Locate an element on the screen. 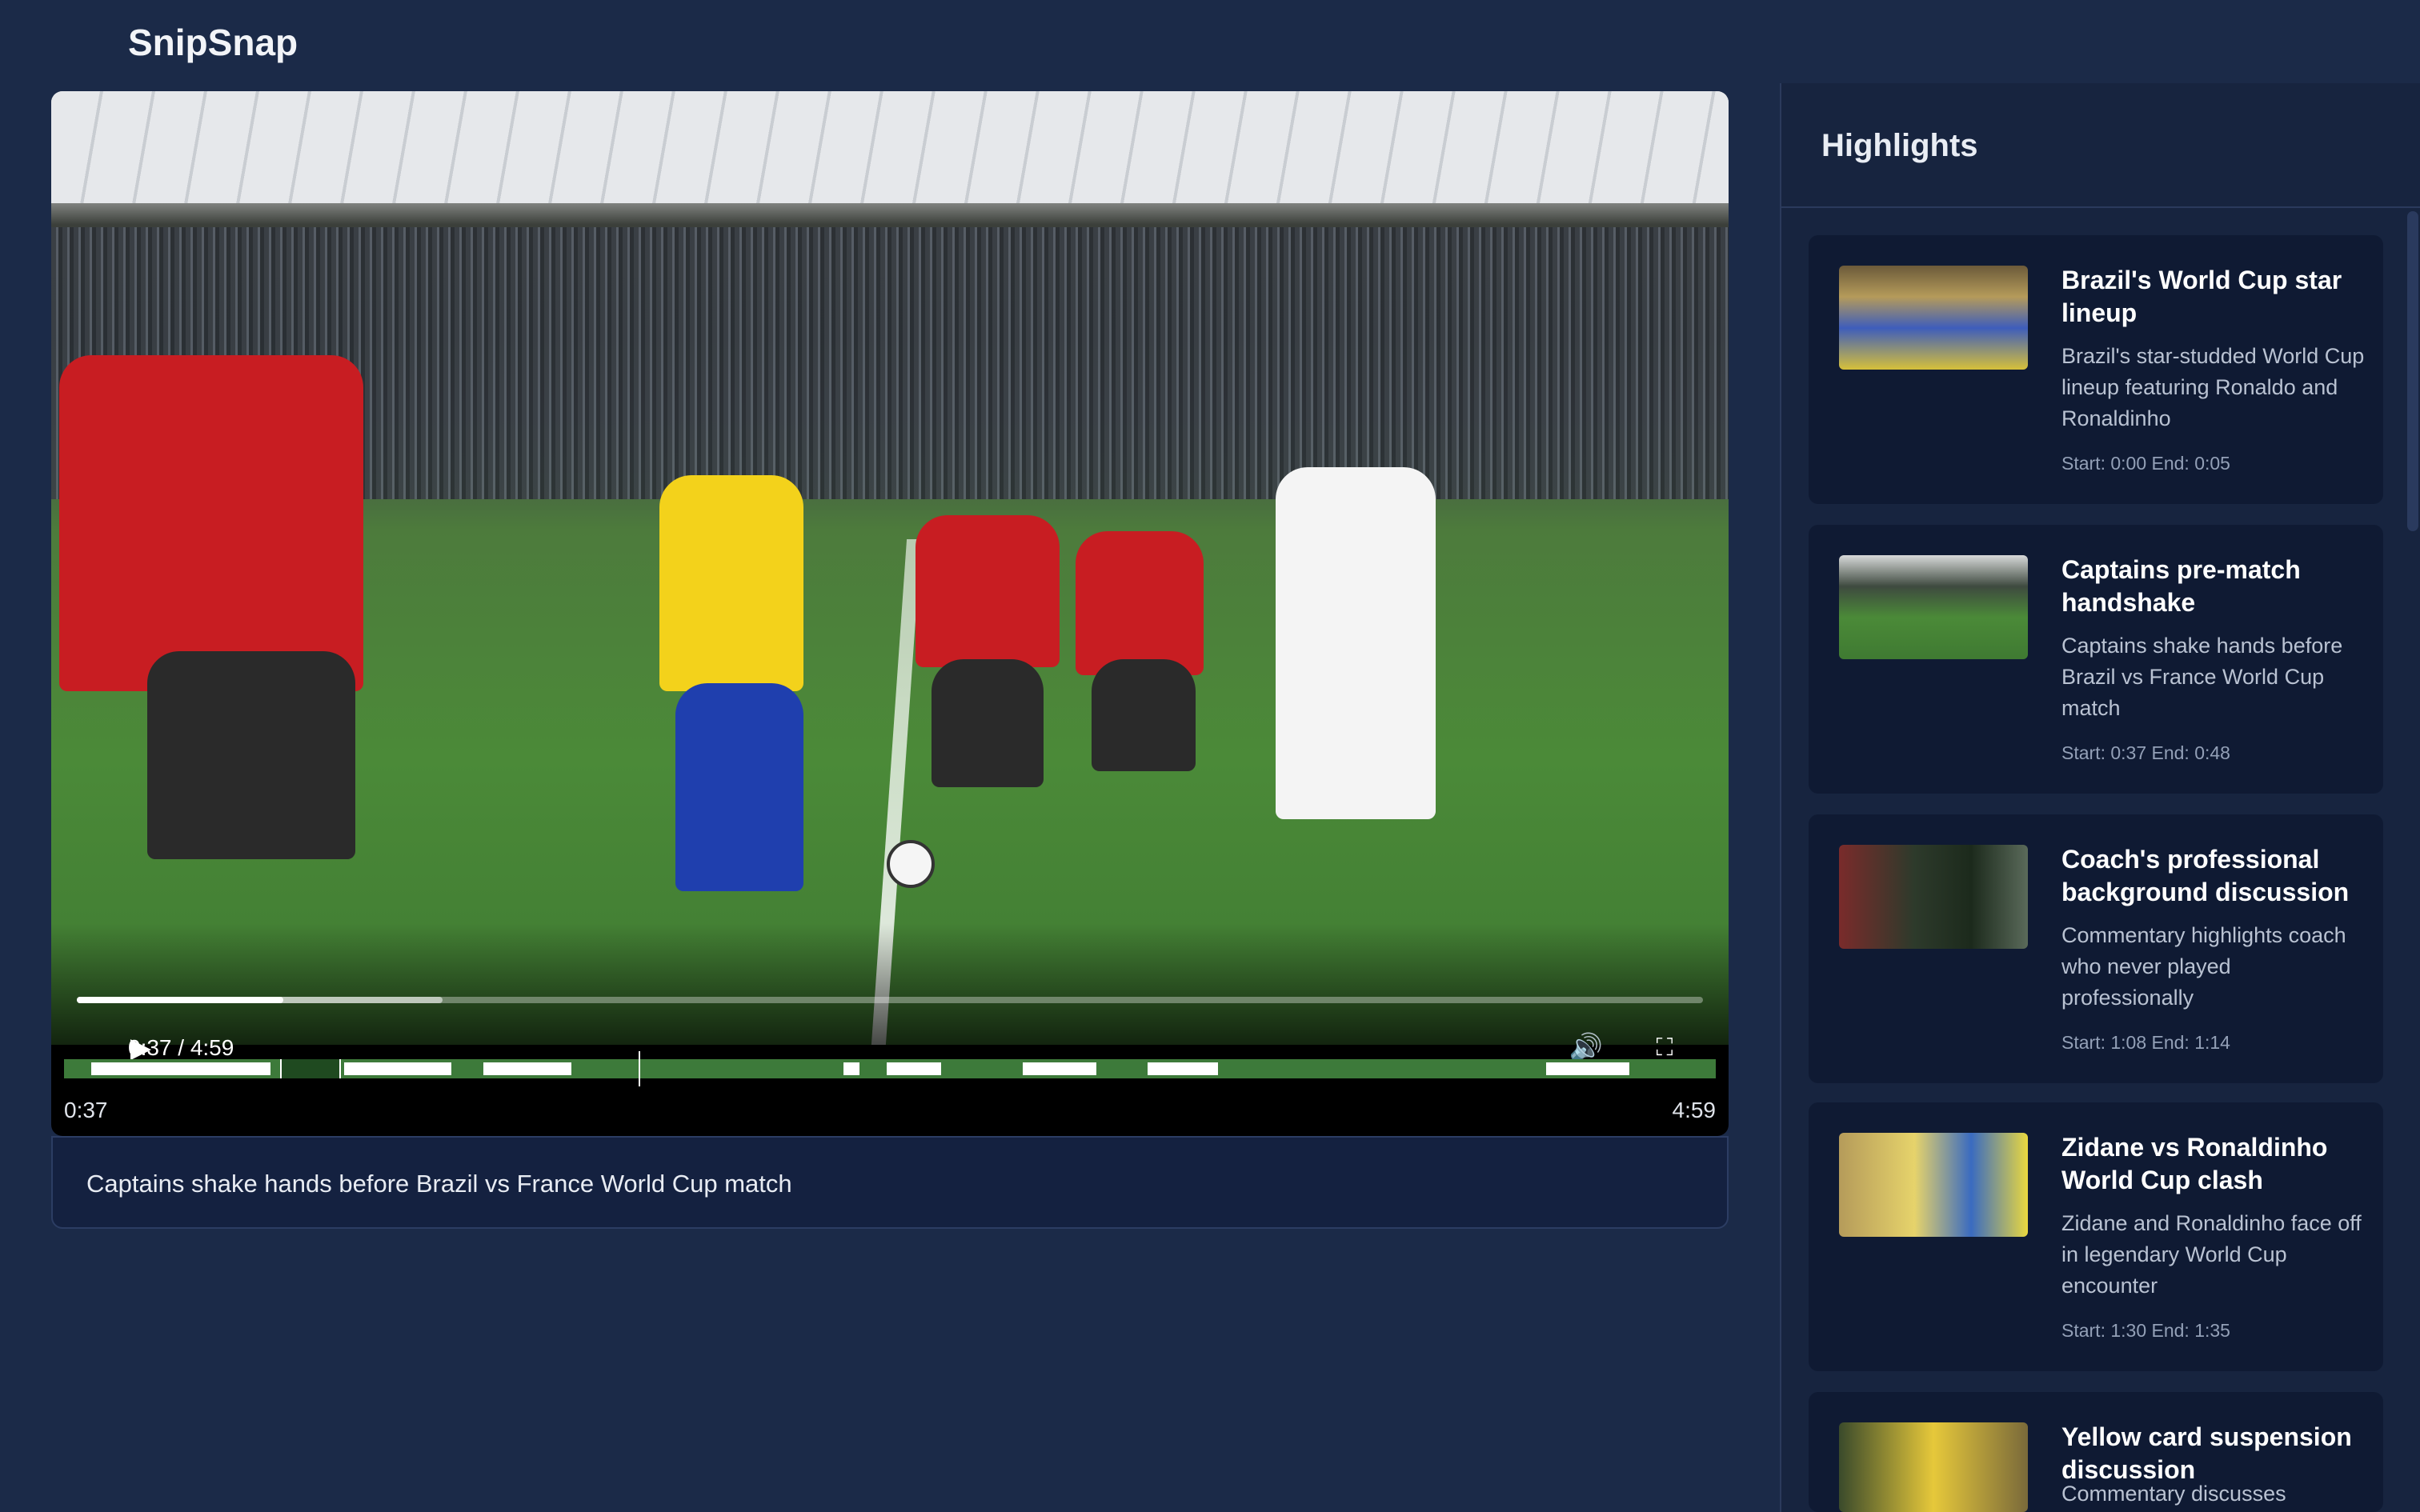 This screenshot has width=2420, height=1512. top-bar: SnipSnap is located at coordinates (1210, 41).